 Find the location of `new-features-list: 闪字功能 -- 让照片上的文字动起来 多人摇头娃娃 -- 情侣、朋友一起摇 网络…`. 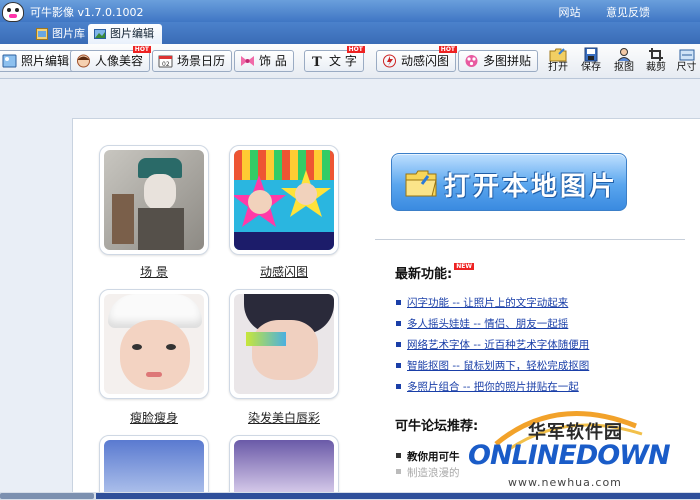

new-features-list: 闪字功能 -- 让照片上的文字动起来 多人摇头娃娃 -- 情侣、朋友一起摇 网络… is located at coordinates (540, 347).